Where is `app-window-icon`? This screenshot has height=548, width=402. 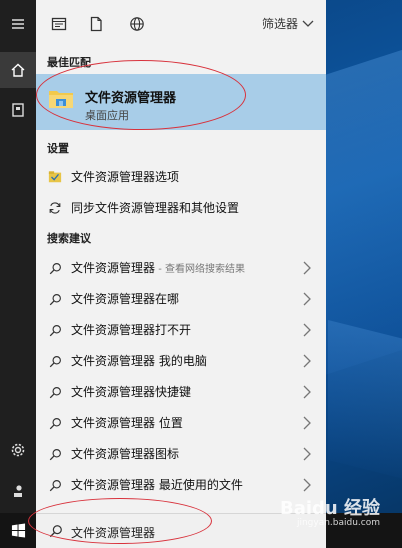
app-window-icon is located at coordinates (59, 24).